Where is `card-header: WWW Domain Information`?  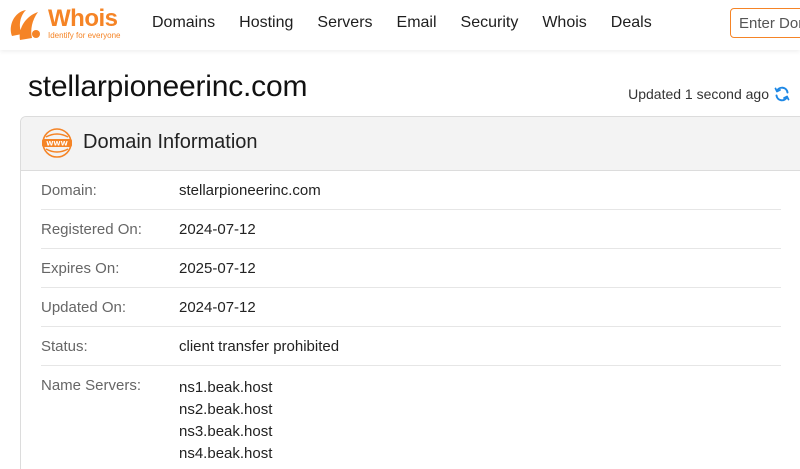
card-header: WWW Domain Information is located at coordinates (410, 144).